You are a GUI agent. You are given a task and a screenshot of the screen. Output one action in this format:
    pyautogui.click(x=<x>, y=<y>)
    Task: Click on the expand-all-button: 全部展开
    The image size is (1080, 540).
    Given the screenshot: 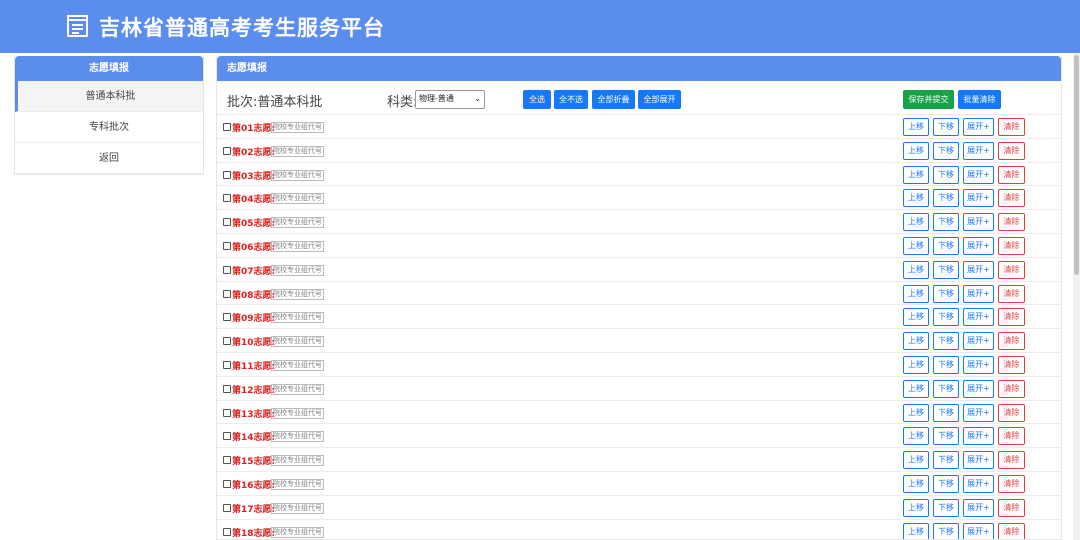 What is the action you would take?
    pyautogui.click(x=659, y=99)
    